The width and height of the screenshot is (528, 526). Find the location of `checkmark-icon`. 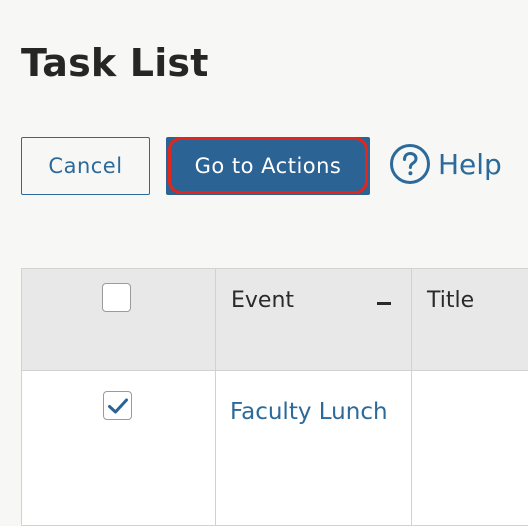

checkmark-icon is located at coordinates (118, 406).